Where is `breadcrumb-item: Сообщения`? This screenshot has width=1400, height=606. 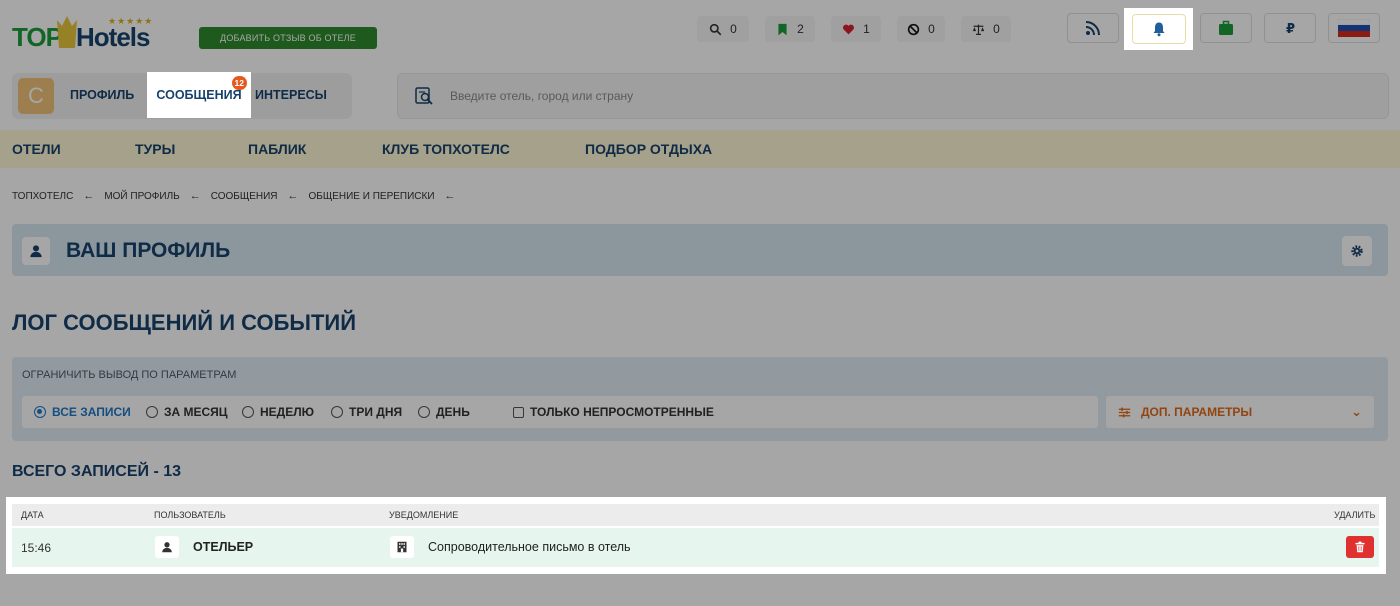
breadcrumb-item: Сообщения is located at coordinates (244, 196).